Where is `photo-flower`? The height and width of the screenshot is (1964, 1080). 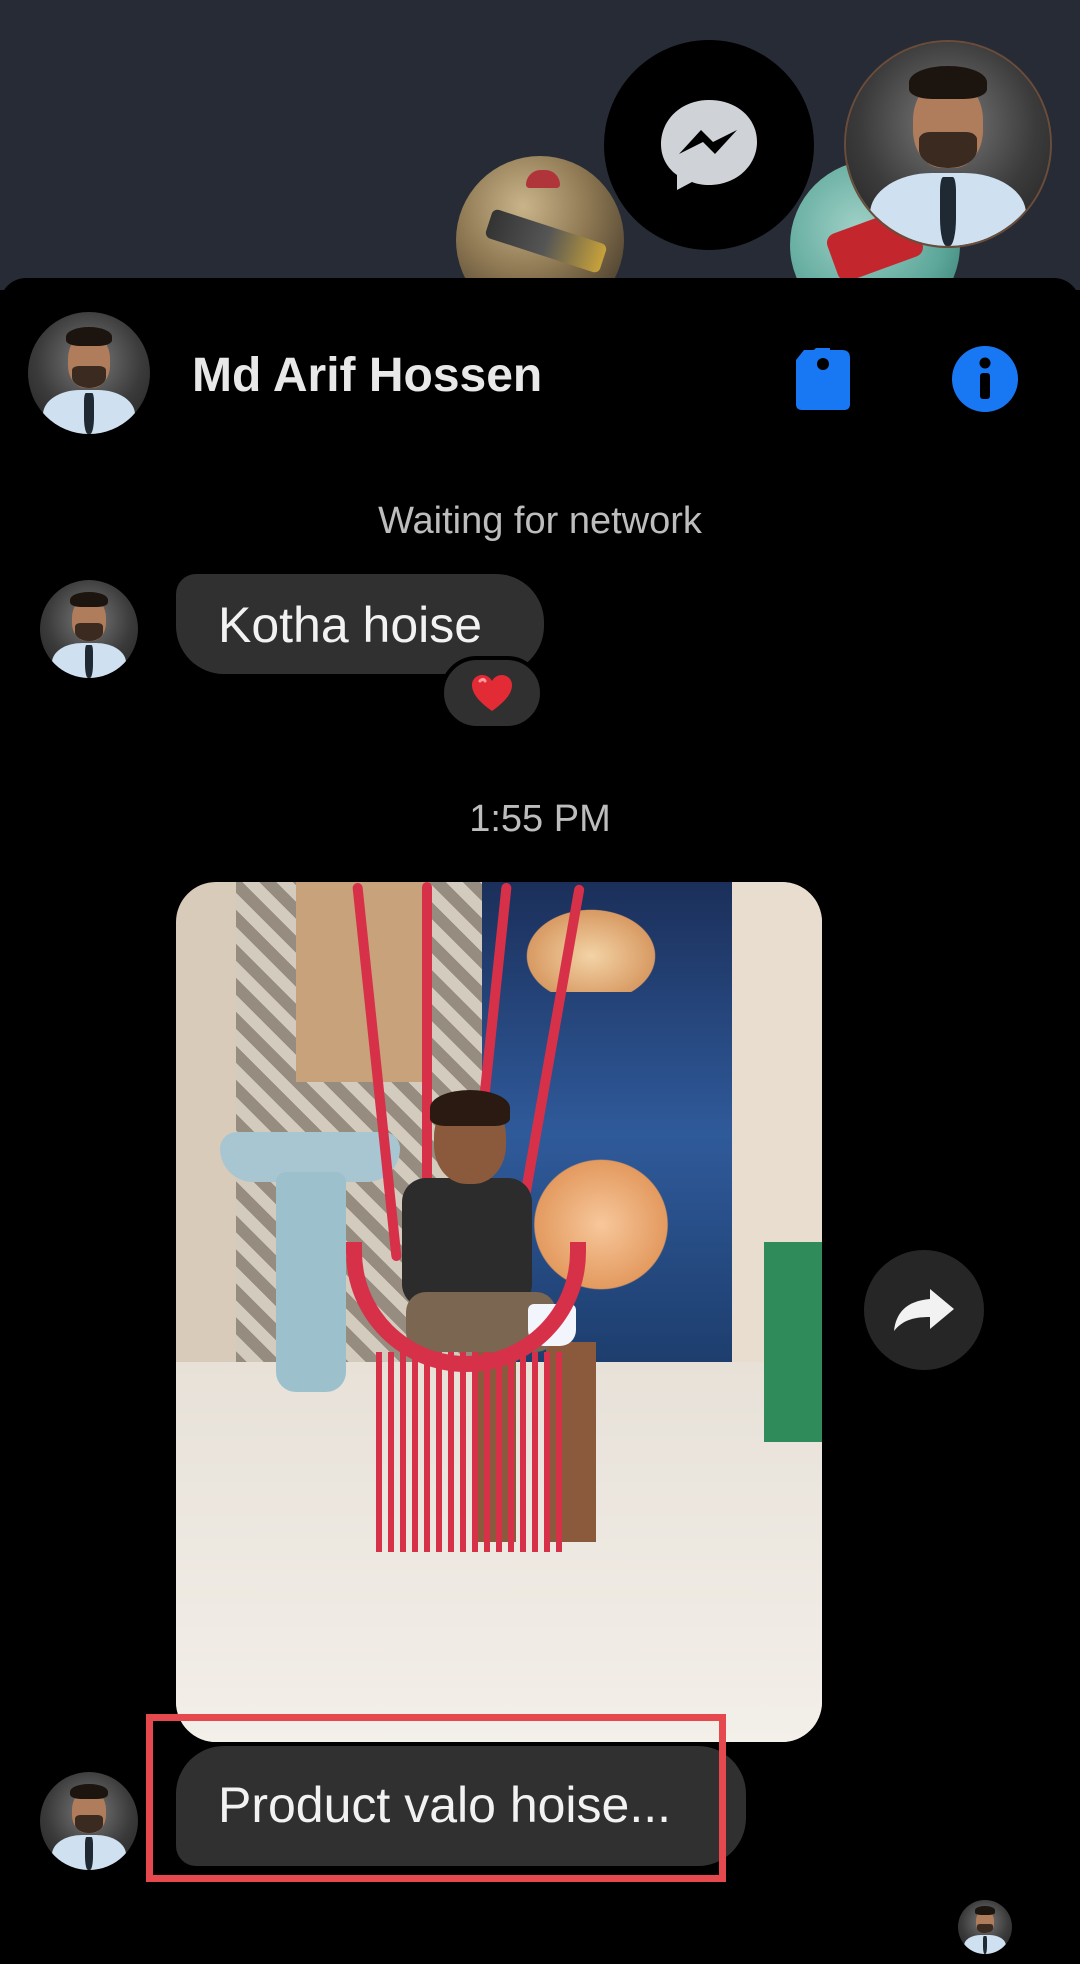 photo-flower is located at coordinates (591, 947).